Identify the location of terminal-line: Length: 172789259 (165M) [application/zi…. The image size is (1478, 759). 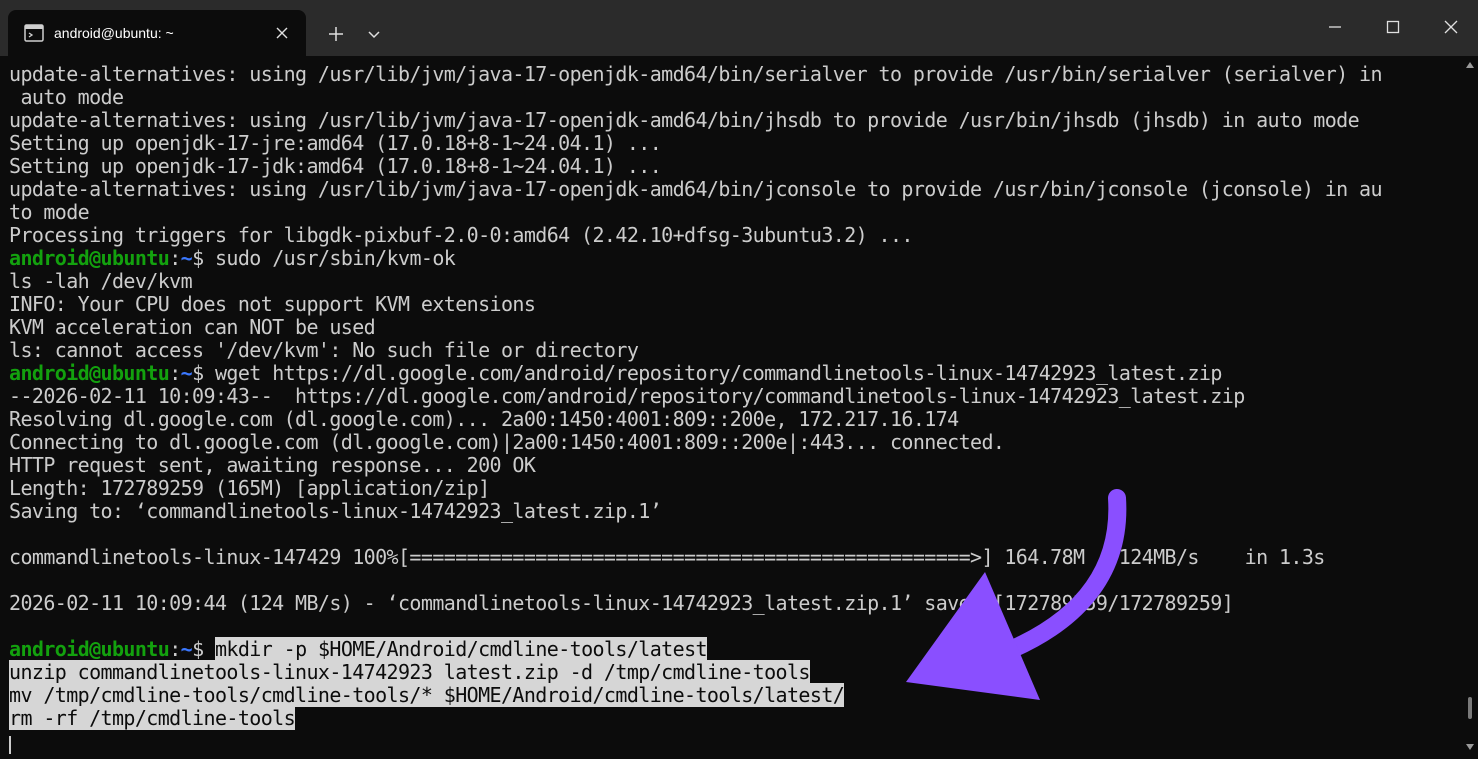
(695, 488).